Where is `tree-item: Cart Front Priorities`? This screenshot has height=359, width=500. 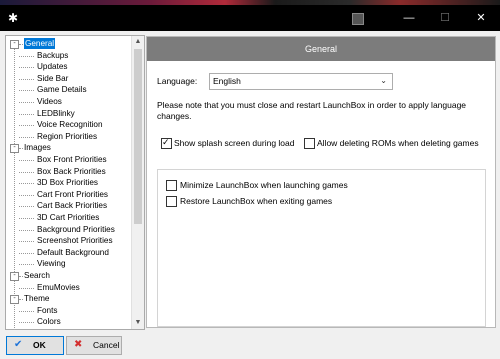
tree-item: Cart Front Priorities is located at coordinates (72, 194).